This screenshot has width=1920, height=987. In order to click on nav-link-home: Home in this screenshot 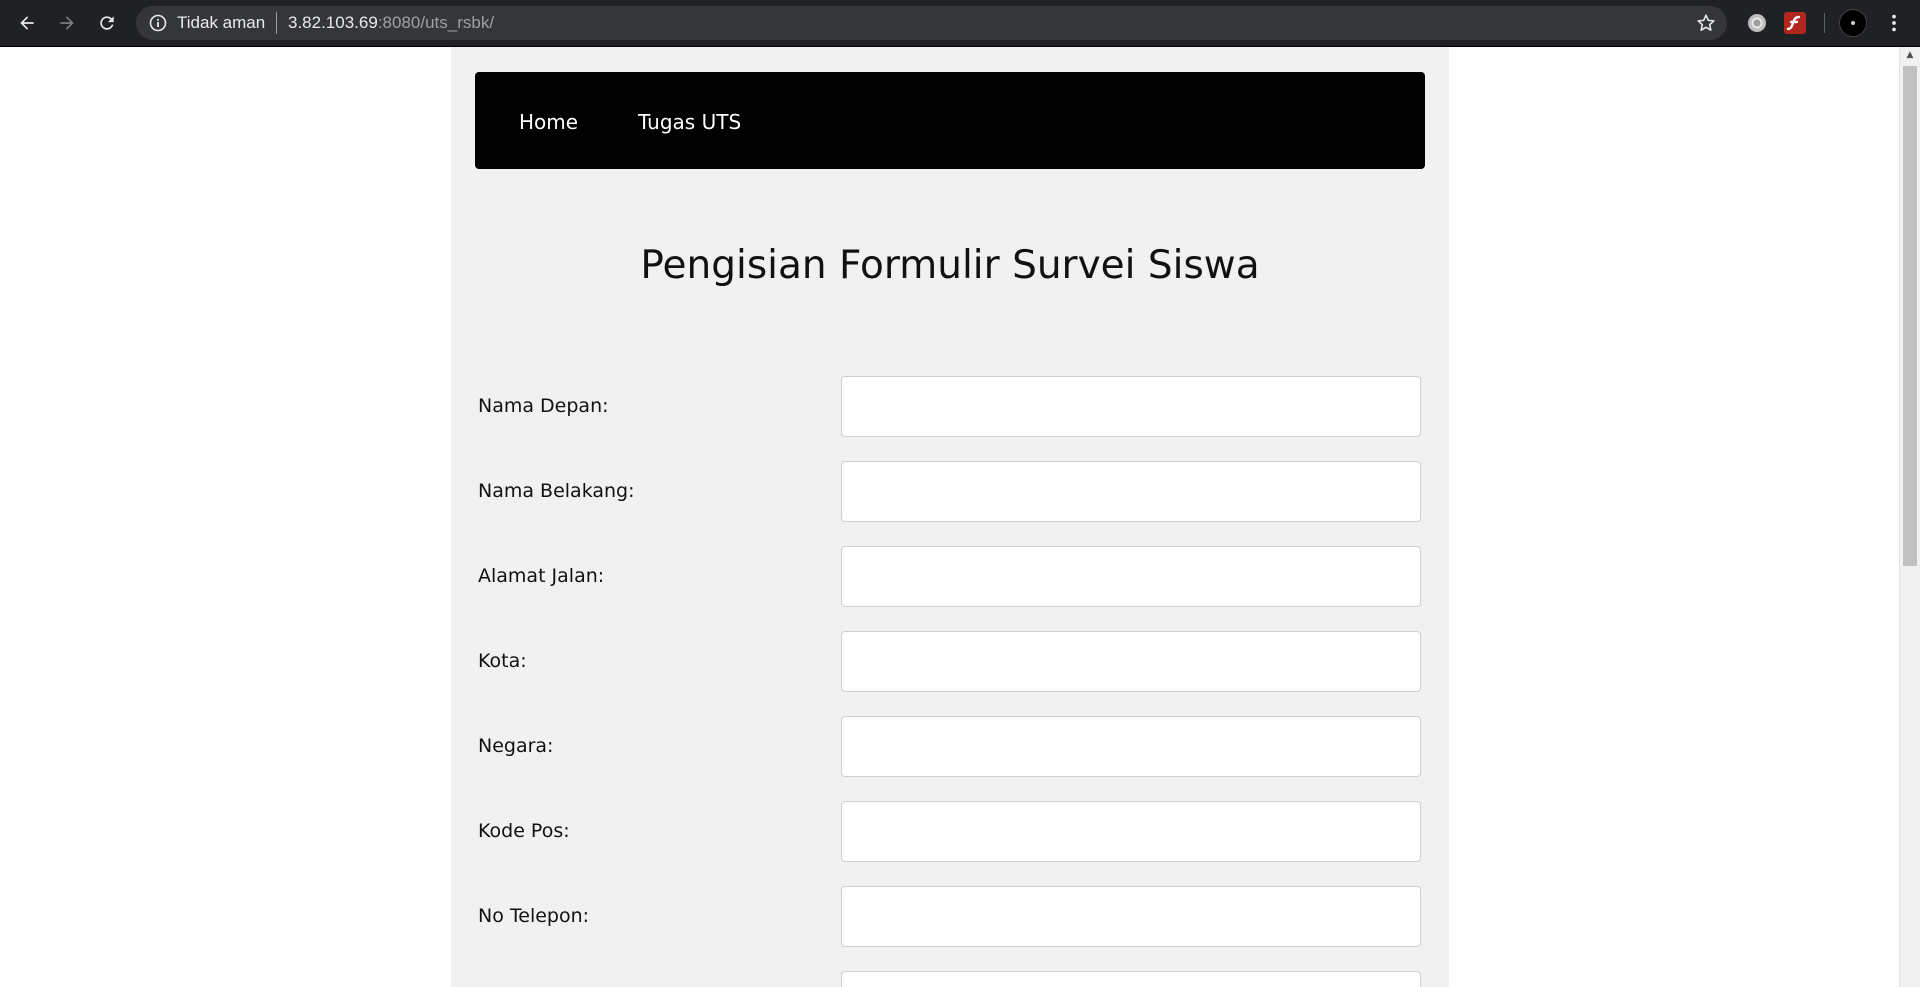, I will do `click(548, 122)`.